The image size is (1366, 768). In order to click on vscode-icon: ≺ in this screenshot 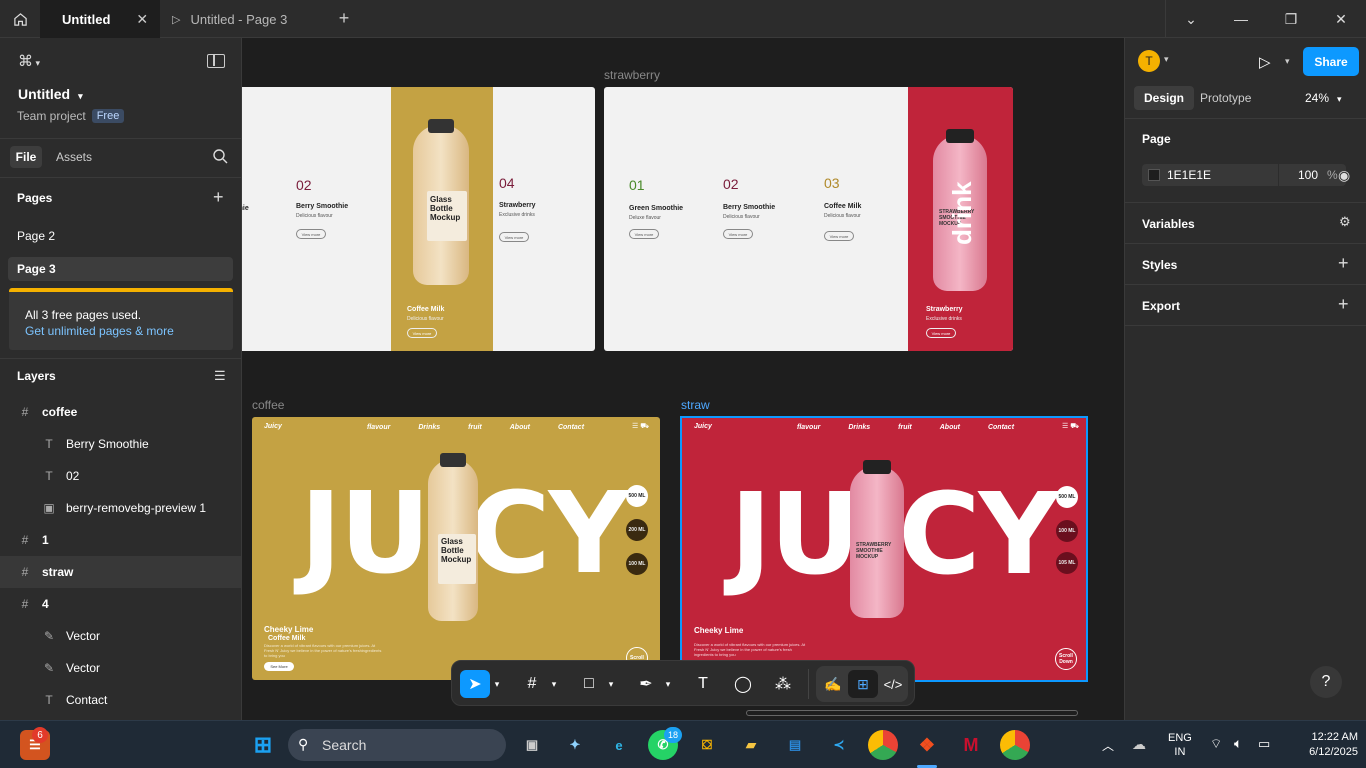, I will do `click(839, 745)`.